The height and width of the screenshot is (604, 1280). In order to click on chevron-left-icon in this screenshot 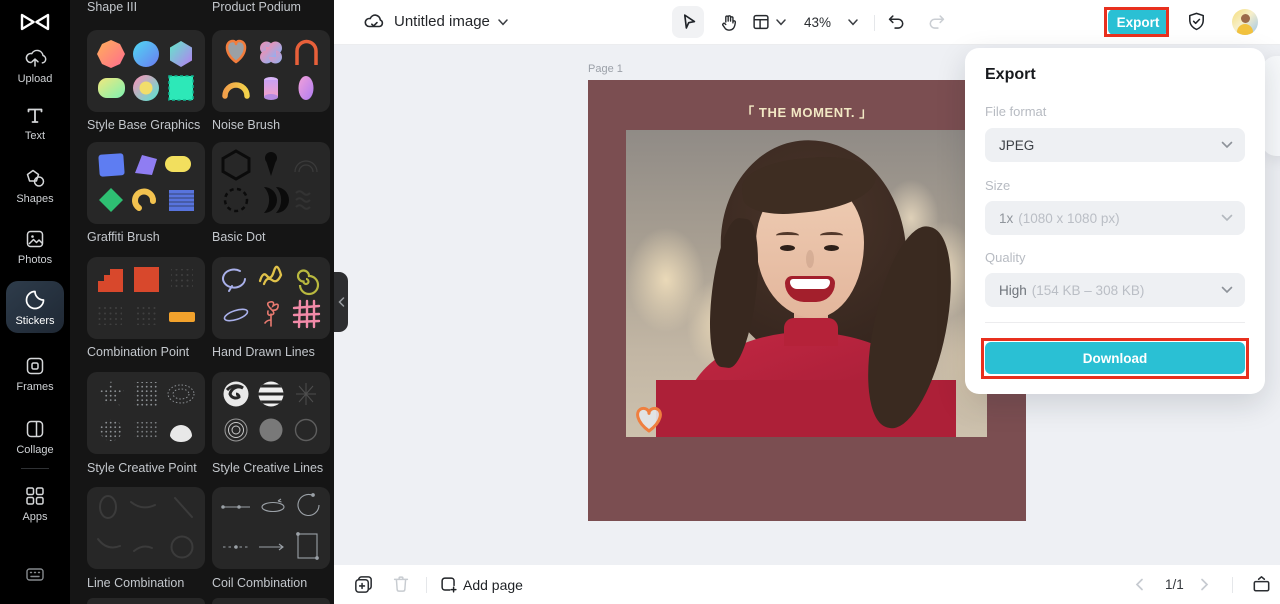, I will do `click(340, 302)`.